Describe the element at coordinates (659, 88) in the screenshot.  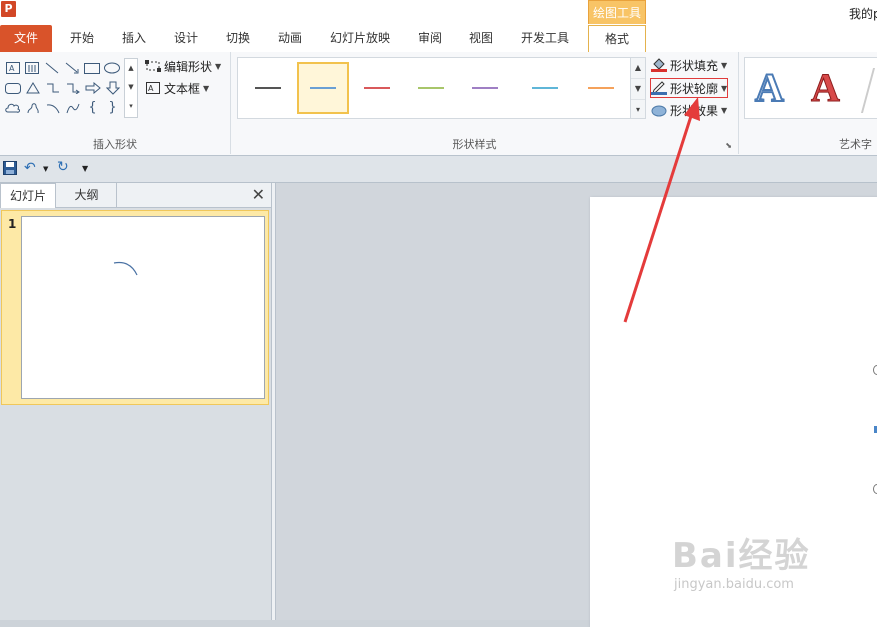
I see `pencil-outline-icon` at that location.